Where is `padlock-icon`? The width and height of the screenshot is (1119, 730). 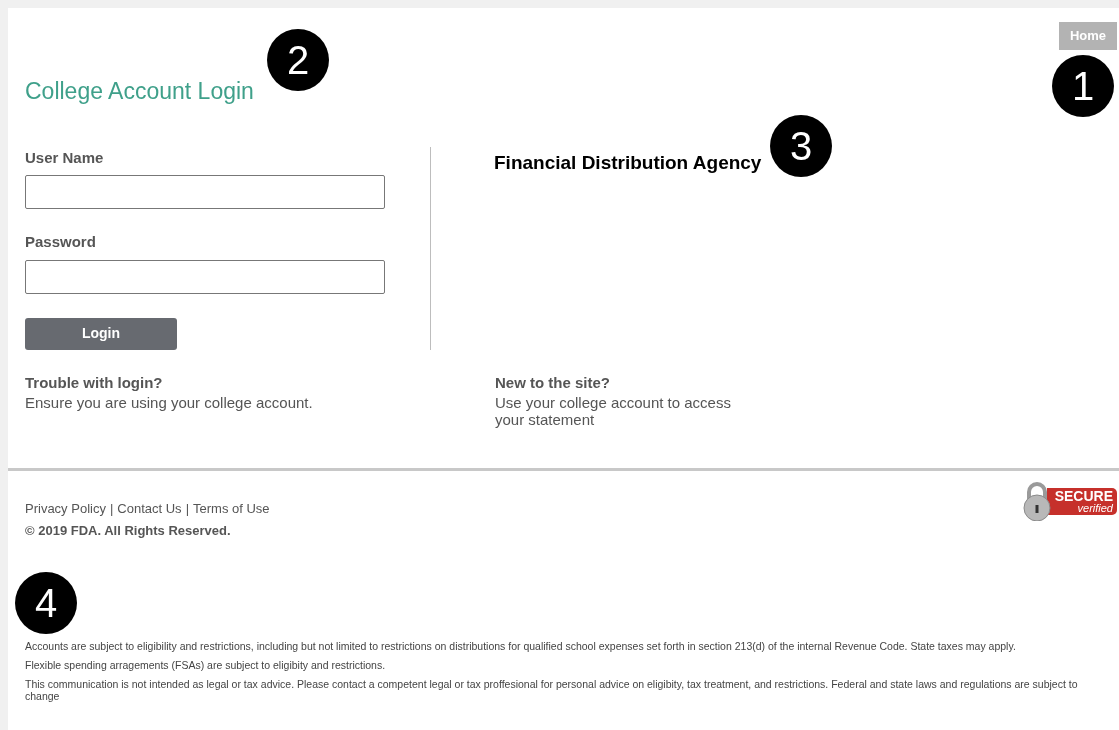 padlock-icon is located at coordinates (1036, 501).